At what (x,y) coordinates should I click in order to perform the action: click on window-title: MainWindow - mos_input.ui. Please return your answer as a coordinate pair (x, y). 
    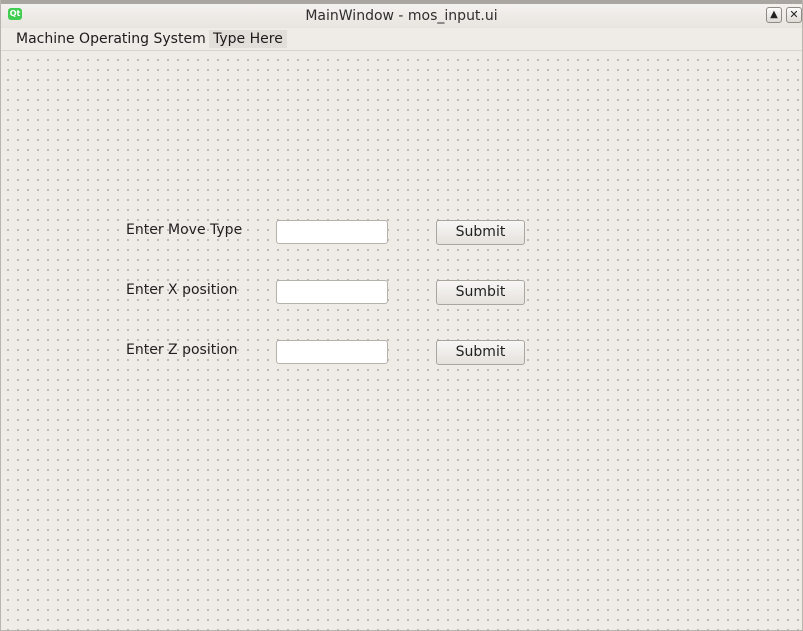
    Looking at the image, I should click on (401, 16).